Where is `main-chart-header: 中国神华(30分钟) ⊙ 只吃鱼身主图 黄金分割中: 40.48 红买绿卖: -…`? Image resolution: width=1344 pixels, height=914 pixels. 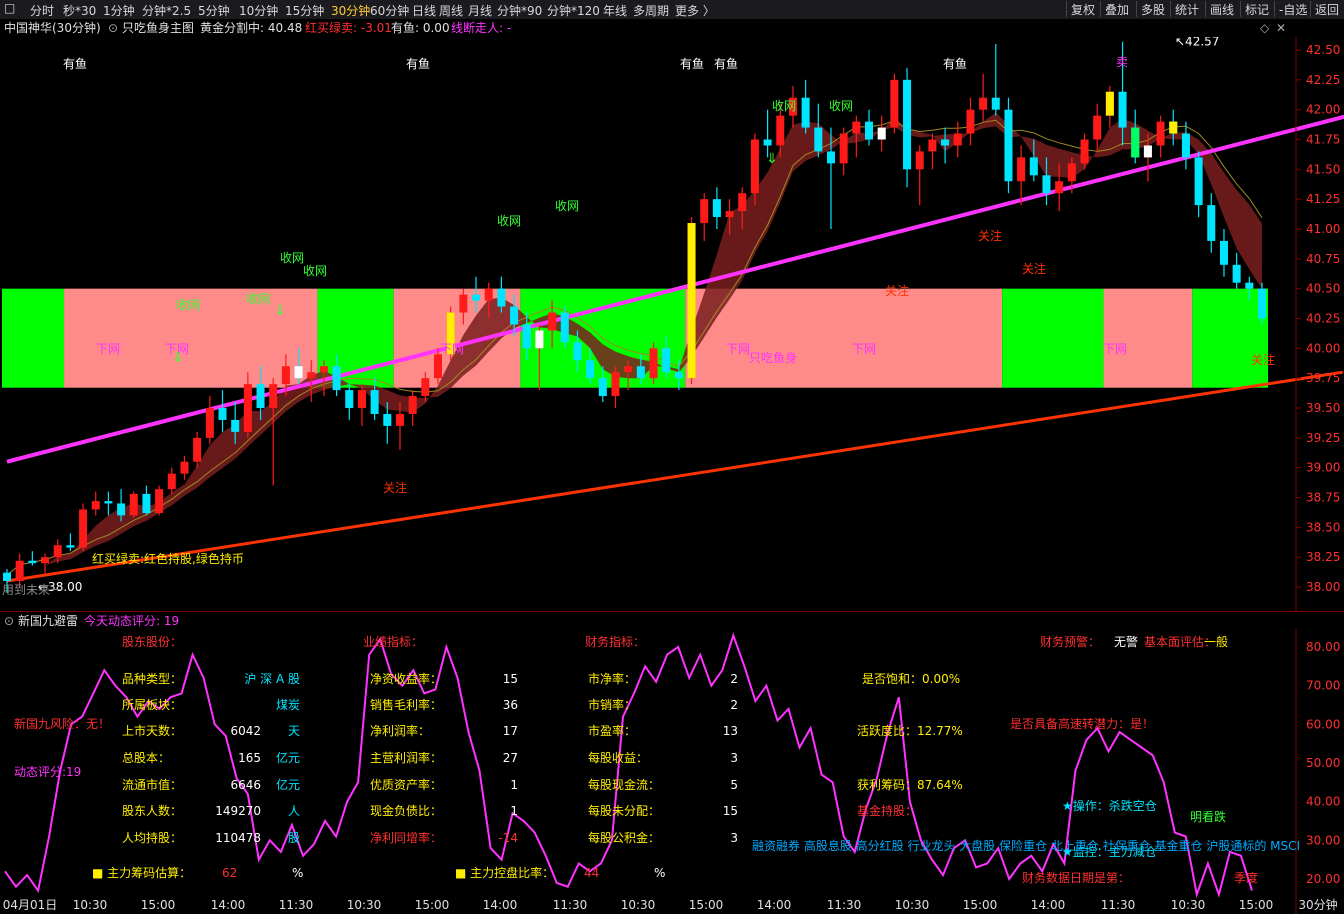 main-chart-header: 中国神华(30分钟) ⊙ 只吃鱼身主图 黄金分割中: 40.48 红买绿卖: -… is located at coordinates (672, 28).